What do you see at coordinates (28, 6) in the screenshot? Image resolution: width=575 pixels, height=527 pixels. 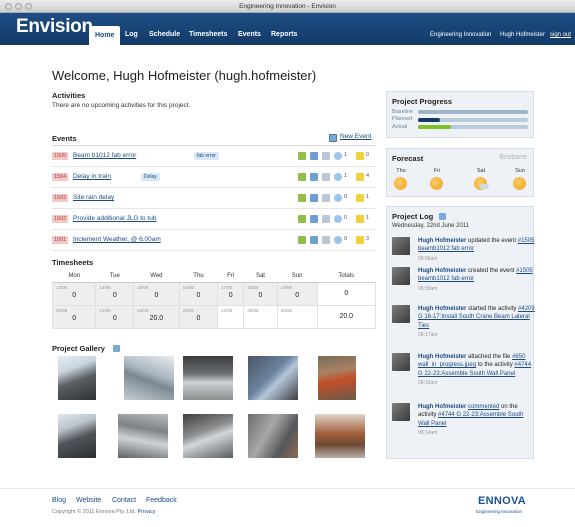 I see `zoom-window-icon` at bounding box center [28, 6].